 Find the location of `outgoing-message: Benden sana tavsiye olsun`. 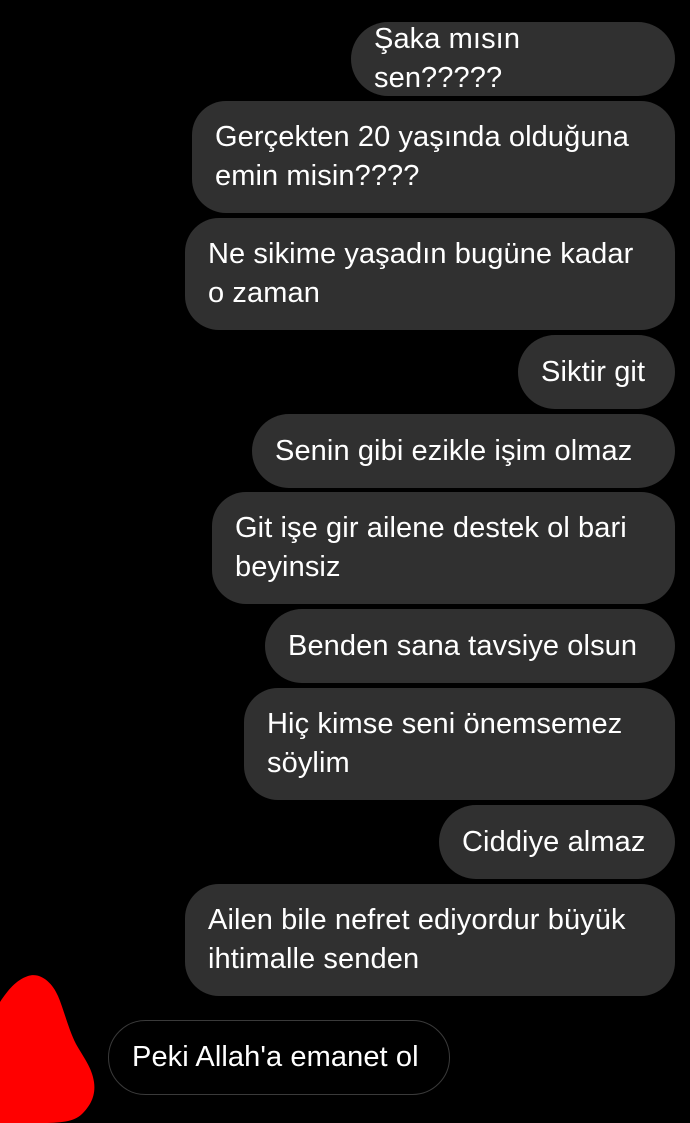

outgoing-message: Benden sana tavsiye olsun is located at coordinates (470, 646).